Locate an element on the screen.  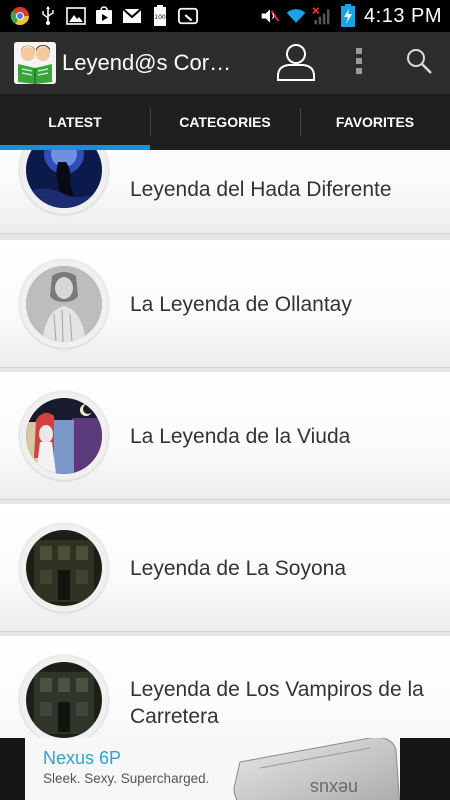
search-icon is located at coordinates (419, 63).